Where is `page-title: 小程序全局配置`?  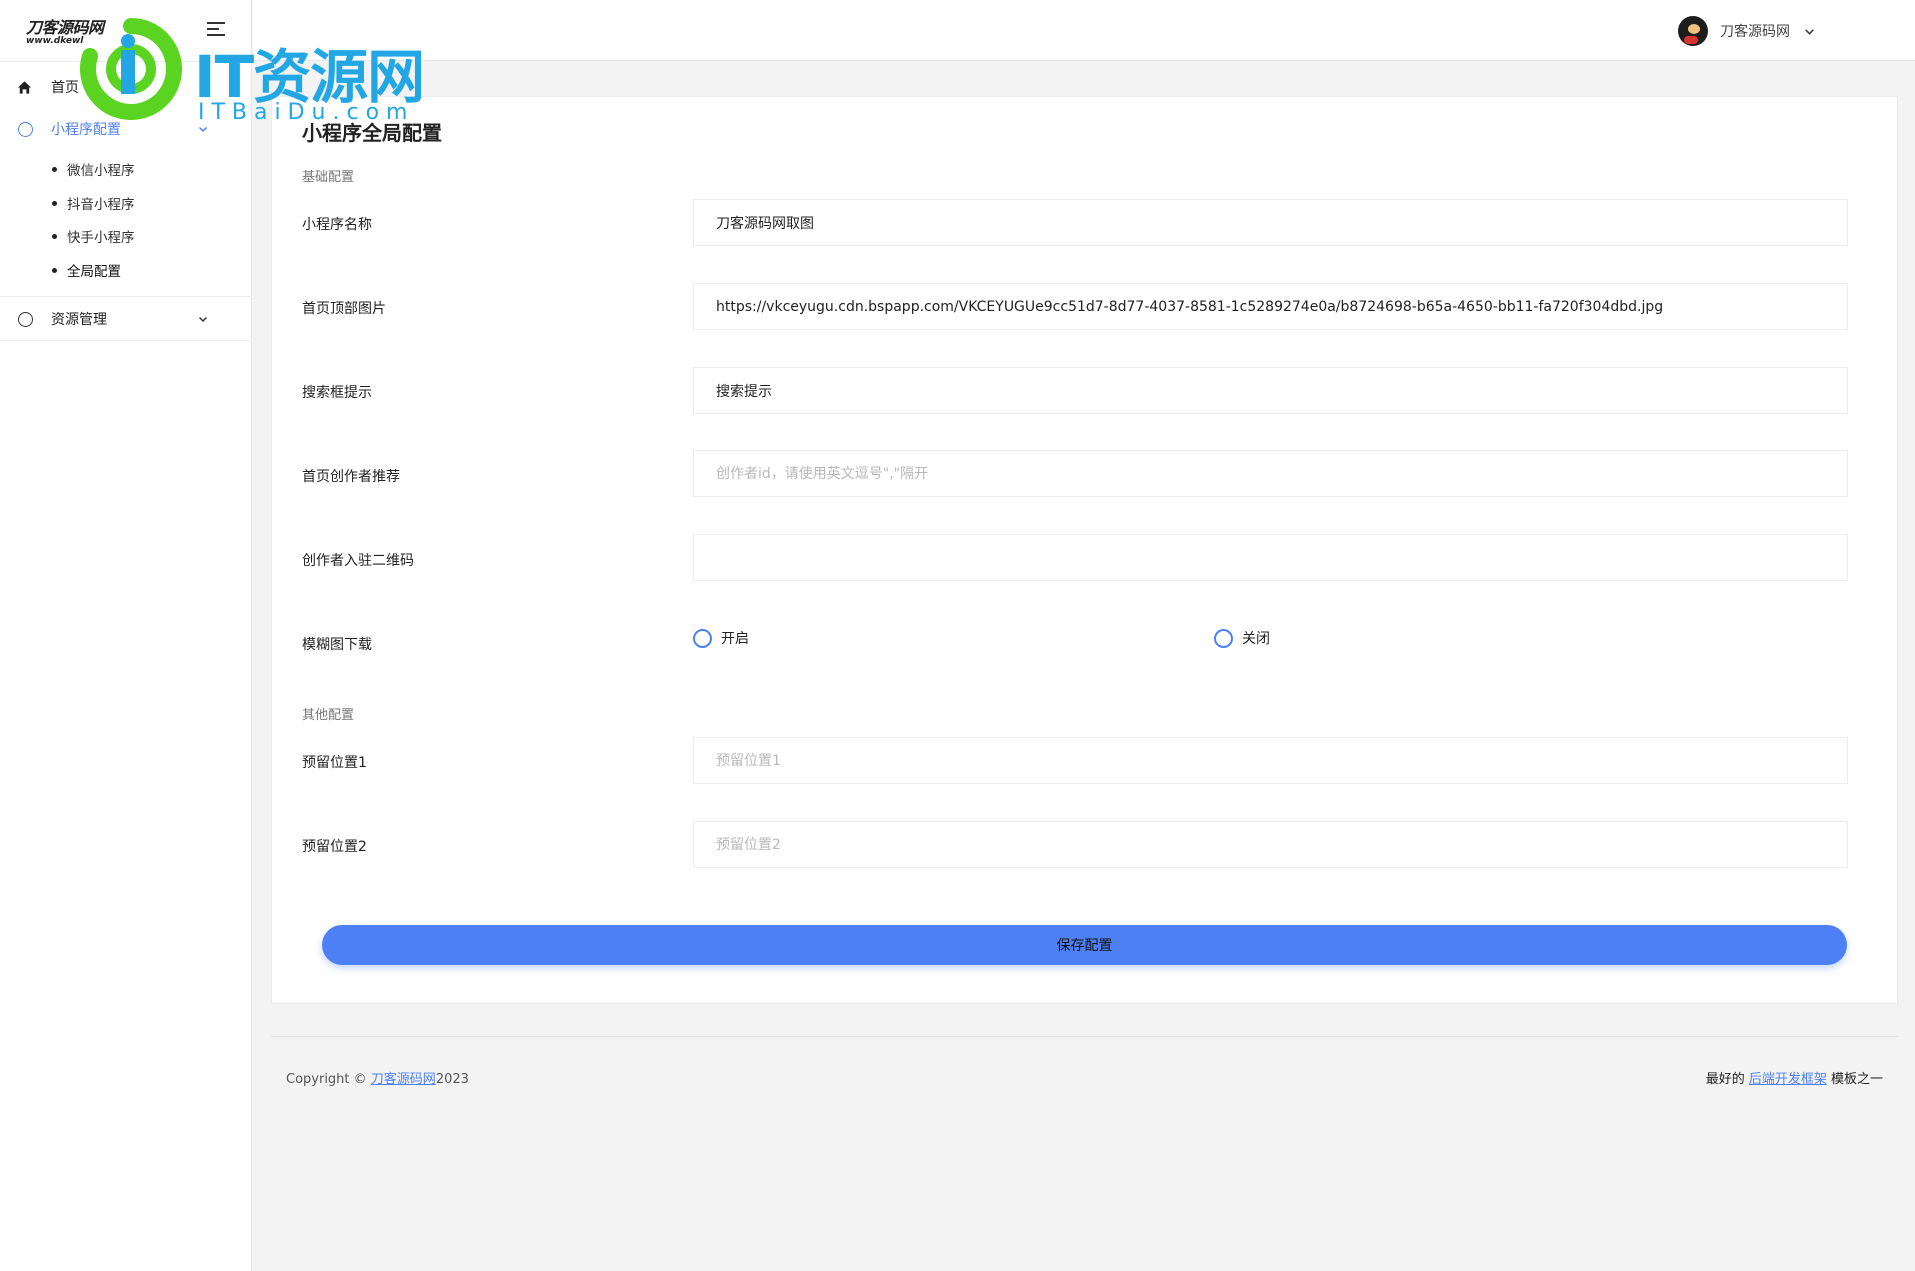 page-title: 小程序全局配置 is located at coordinates (372, 133).